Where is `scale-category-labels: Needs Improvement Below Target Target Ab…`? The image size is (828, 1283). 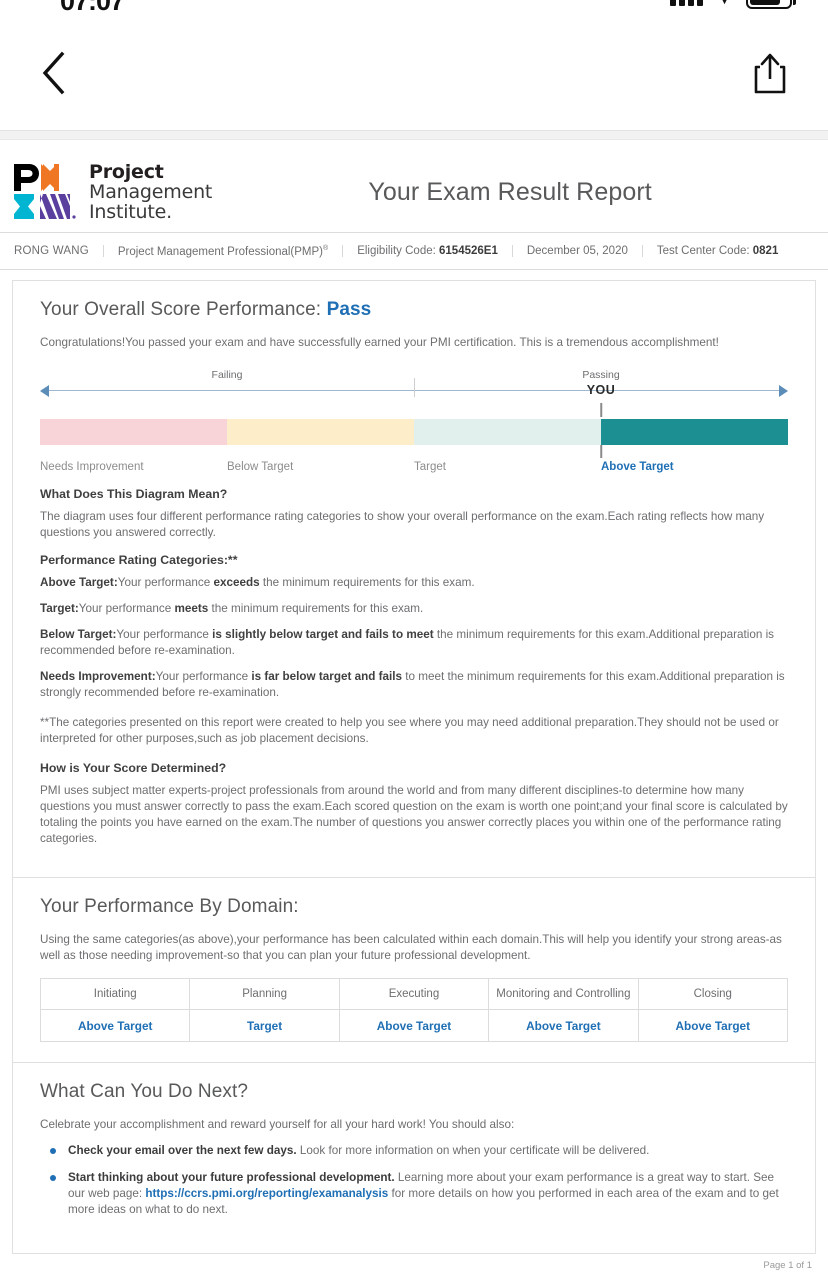
scale-category-labels: Needs Improvement Below Target Target Ab… is located at coordinates (414, 467).